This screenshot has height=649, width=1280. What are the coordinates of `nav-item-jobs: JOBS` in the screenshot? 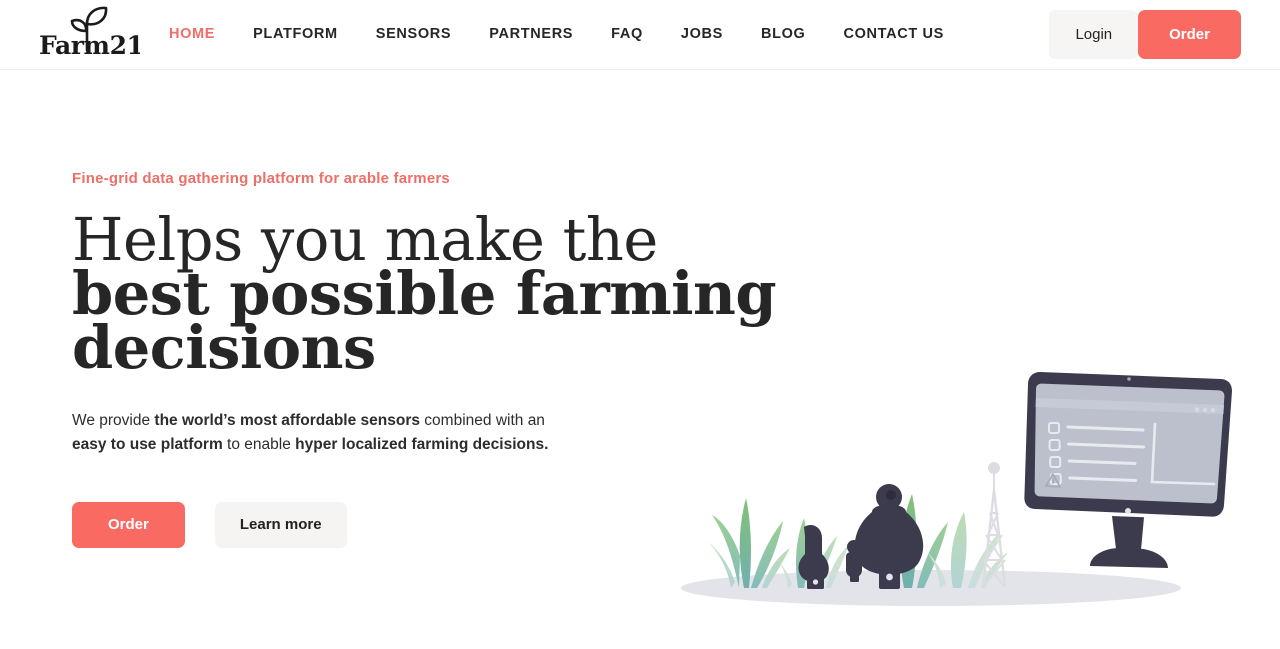 It's located at (702, 34).